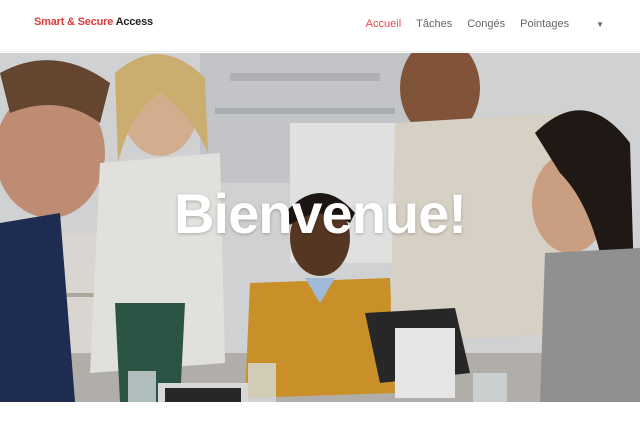 The width and height of the screenshot is (640, 426). I want to click on brand-name-part2: Access, so click(134, 21).